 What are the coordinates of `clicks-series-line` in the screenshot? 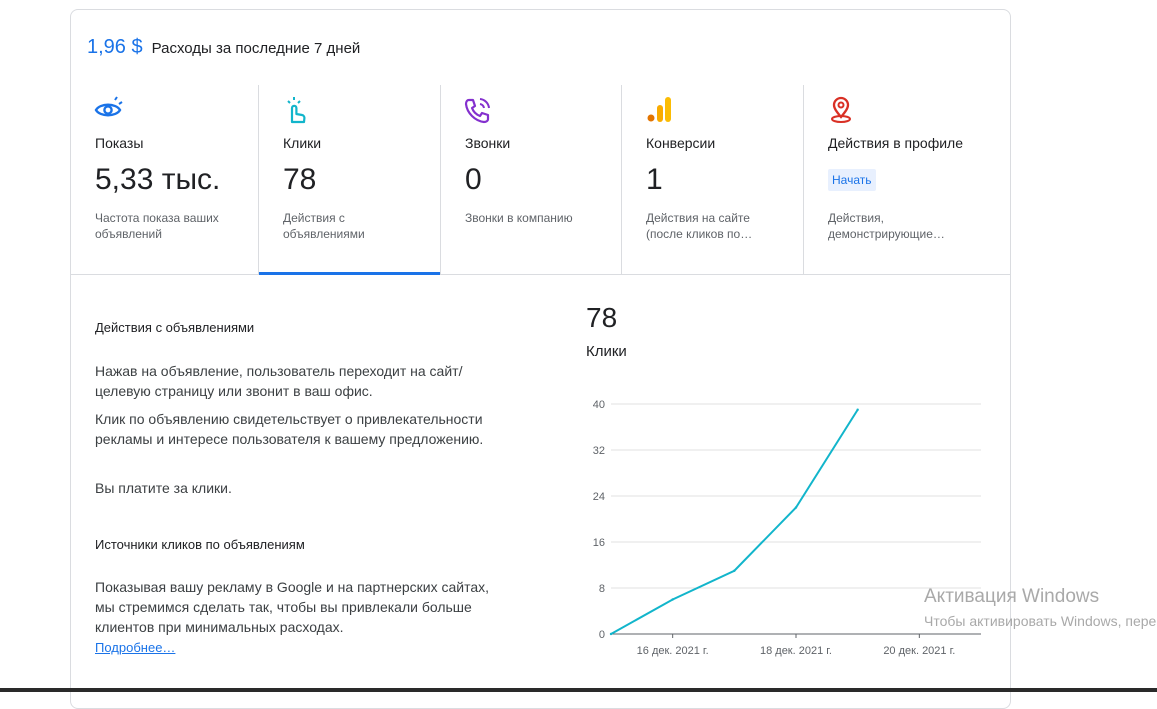 It's located at (734, 522).